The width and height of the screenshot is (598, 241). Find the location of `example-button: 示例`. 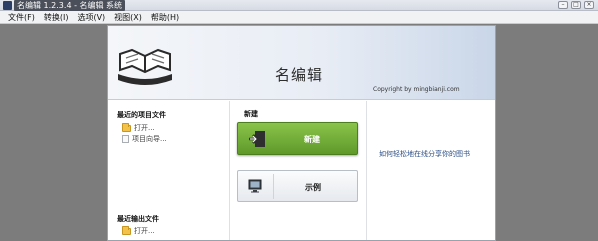

example-button: 示例 is located at coordinates (297, 186).